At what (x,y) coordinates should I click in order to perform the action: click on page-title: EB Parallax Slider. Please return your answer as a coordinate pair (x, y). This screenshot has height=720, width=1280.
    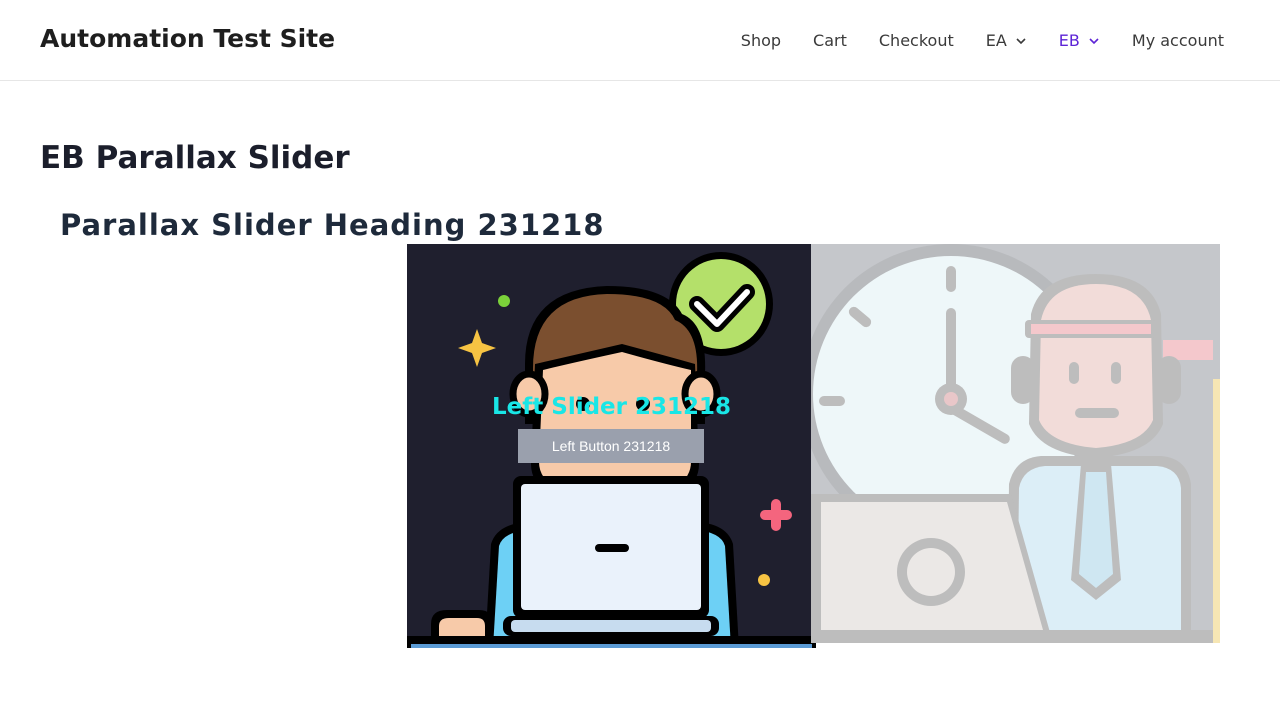
    Looking at the image, I should click on (195, 158).